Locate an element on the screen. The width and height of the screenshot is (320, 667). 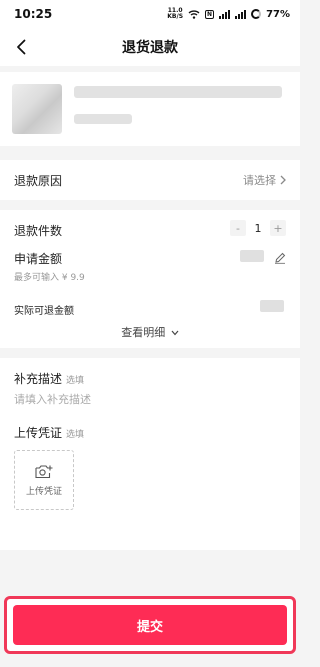
refund-reason-label: 退款原因 is located at coordinates (38, 181).